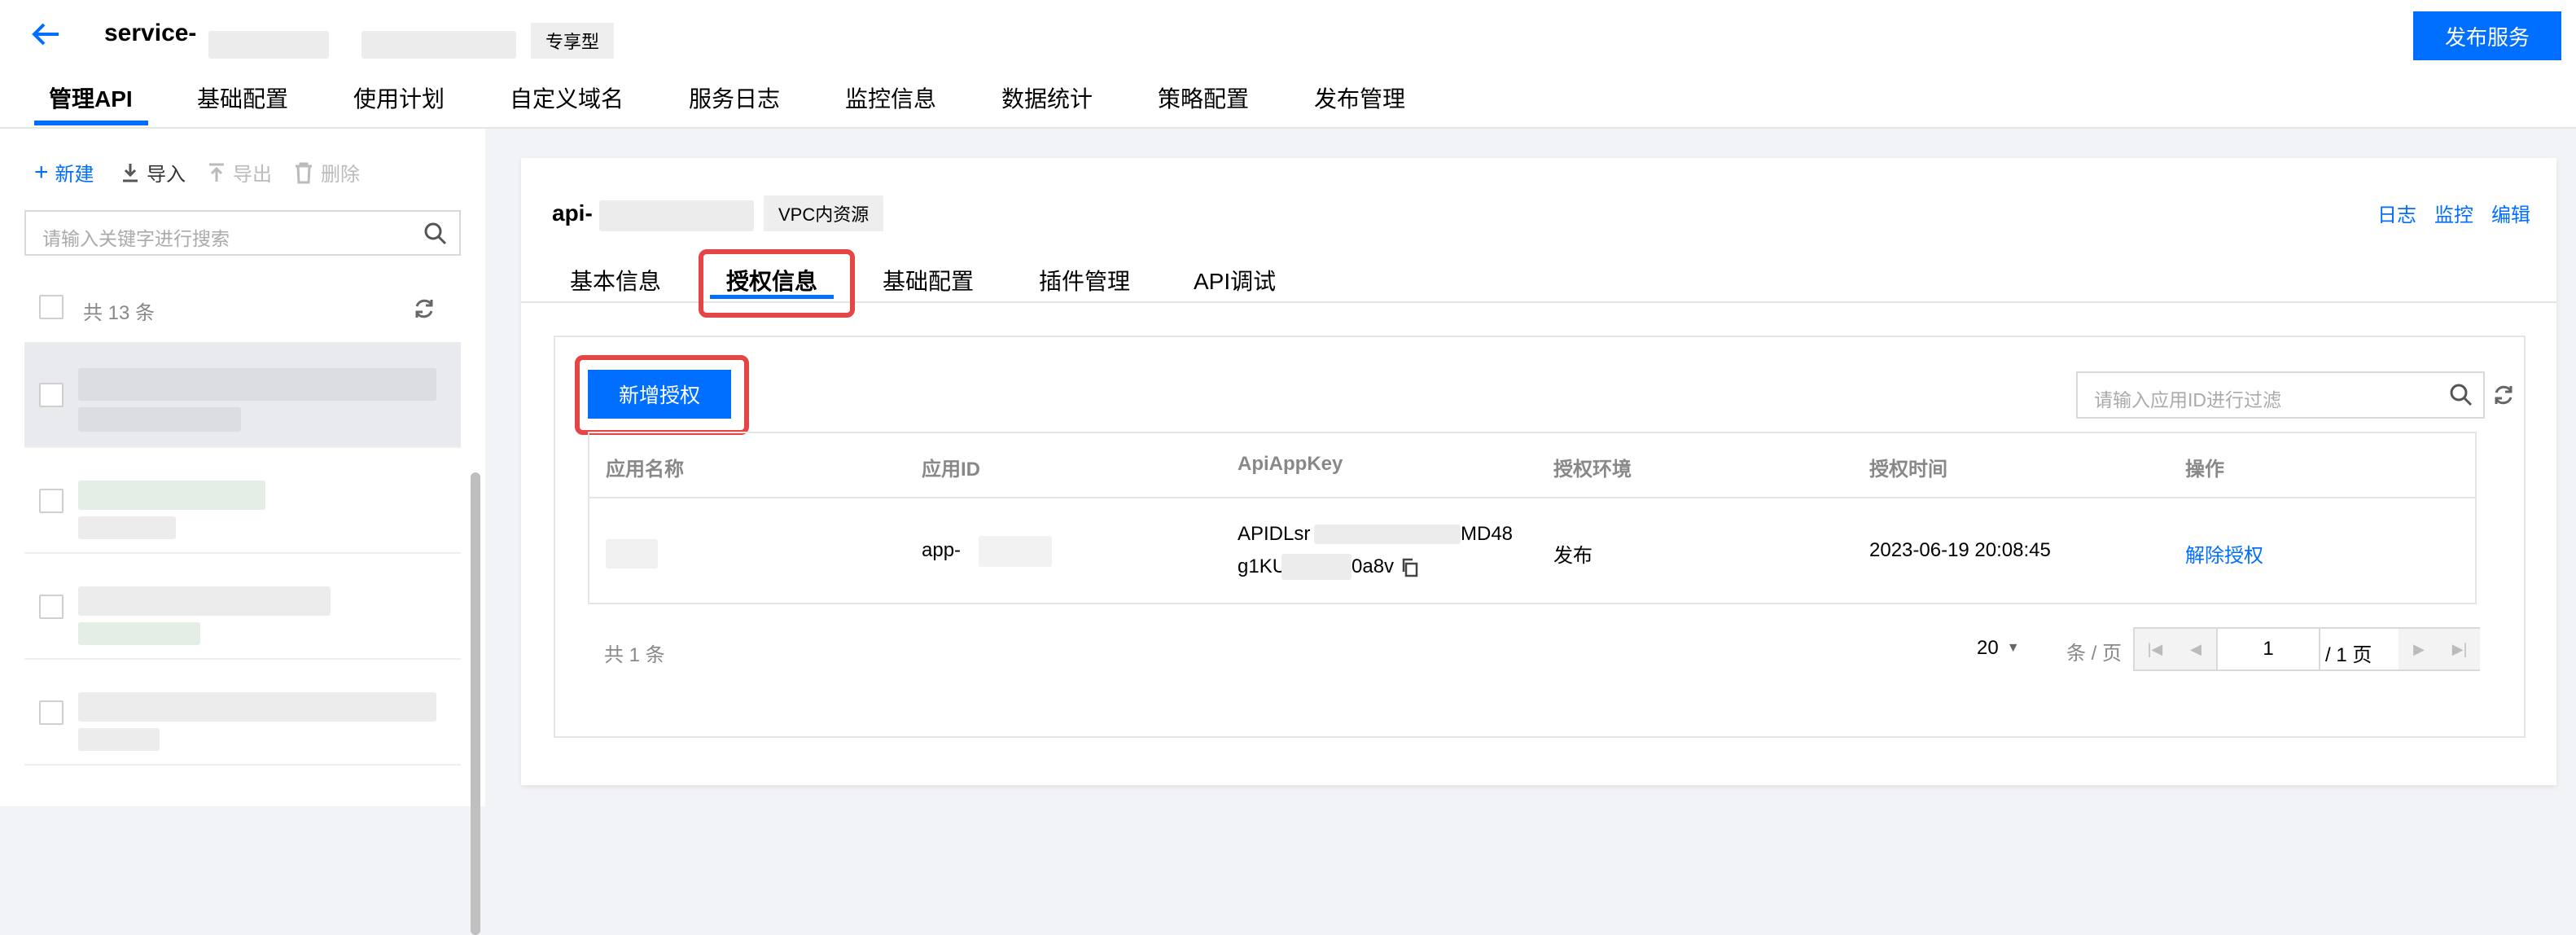  I want to click on plus-icon: +, so click(41, 172).